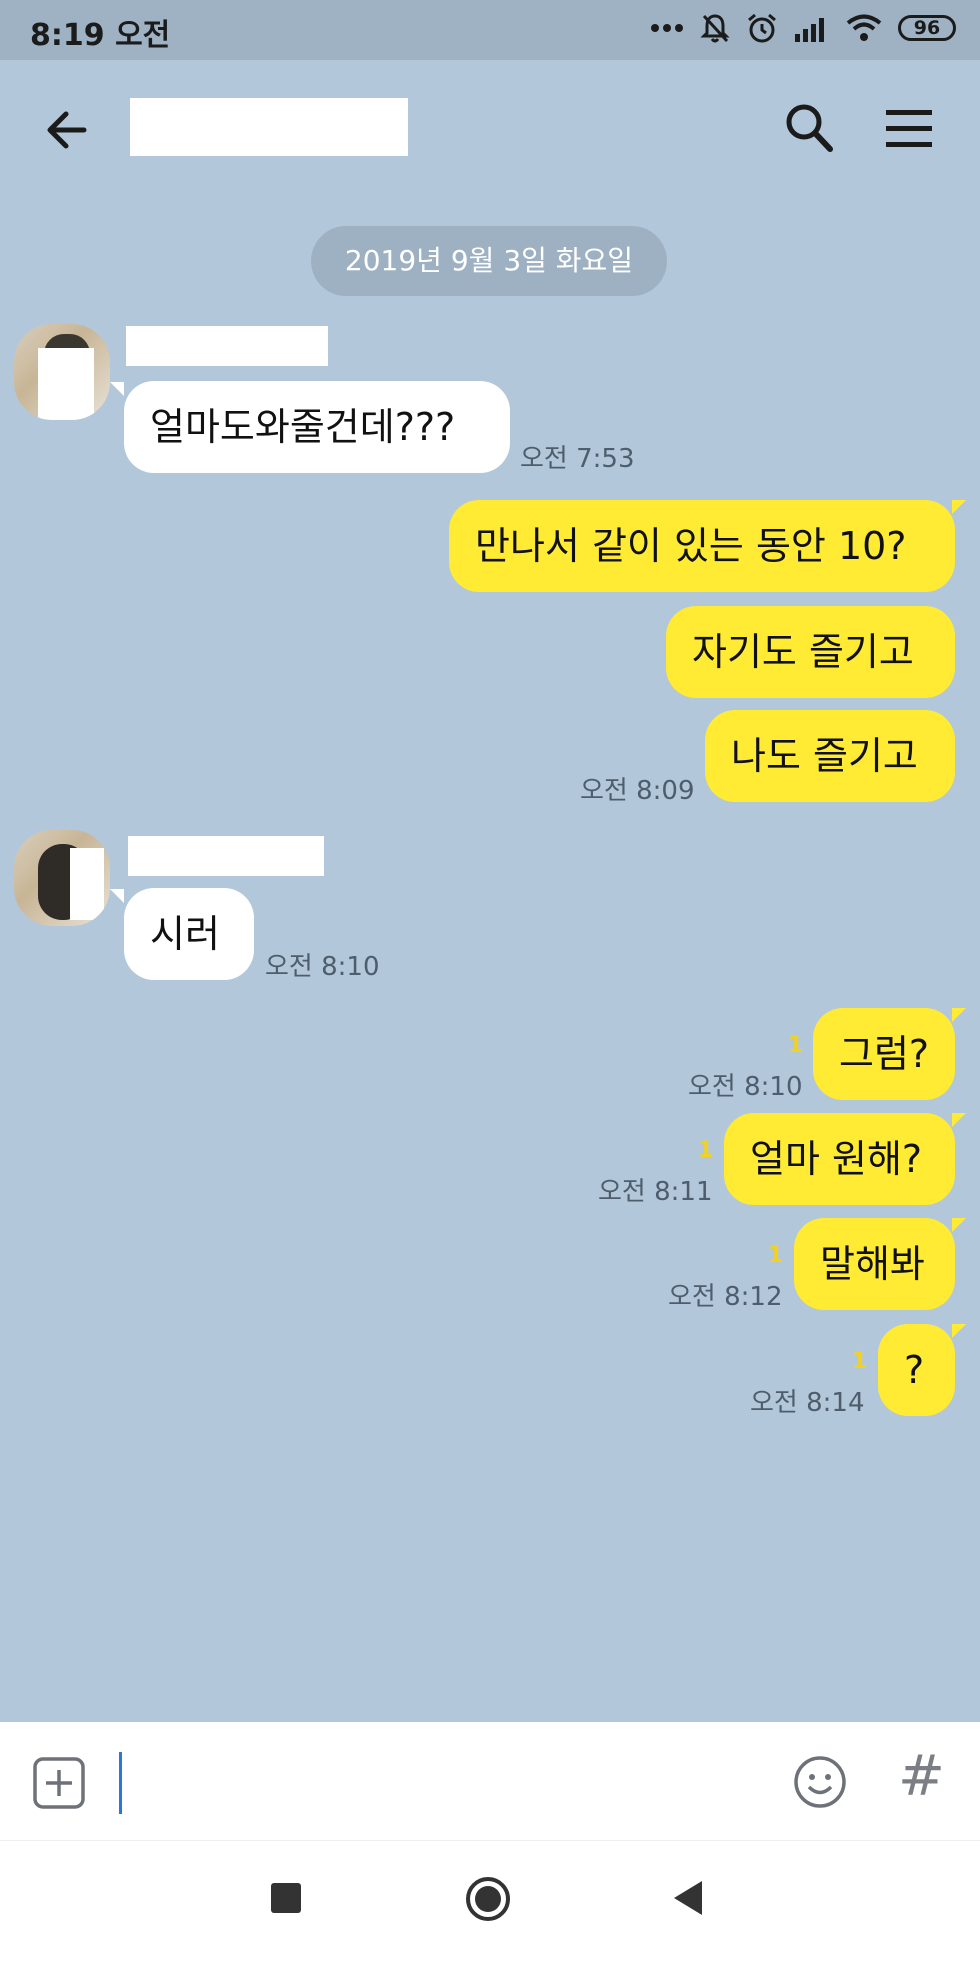 The width and height of the screenshot is (980, 1961). I want to click on signal-icon, so click(809, 30).